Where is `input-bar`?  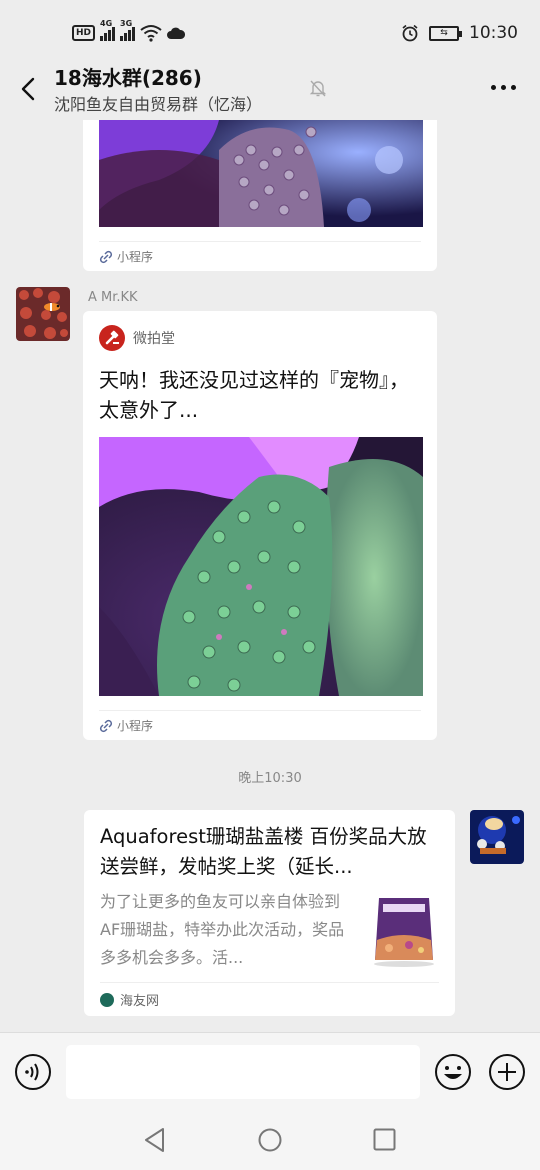
input-bar is located at coordinates (270, 1072).